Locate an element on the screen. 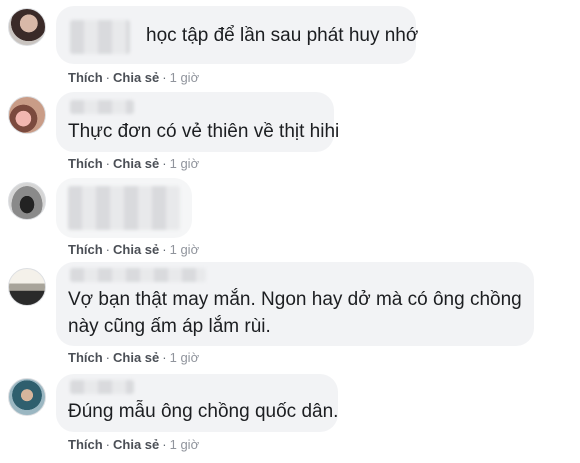  comment-bubble is located at coordinates (124, 208).